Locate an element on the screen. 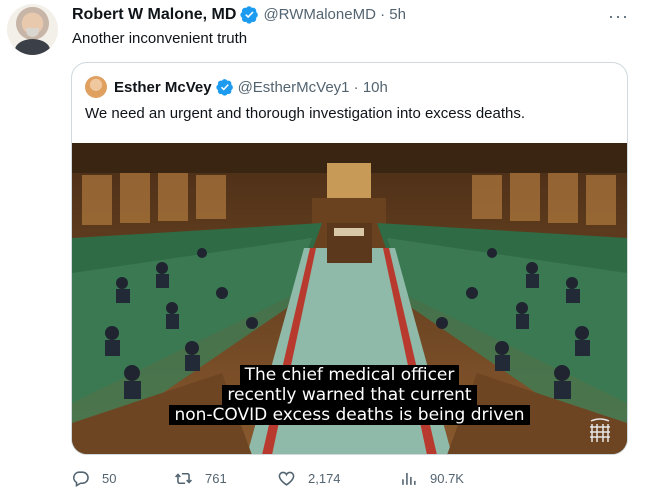 This screenshot has height=501, width=649. reply-count: 50 is located at coordinates (109, 478).